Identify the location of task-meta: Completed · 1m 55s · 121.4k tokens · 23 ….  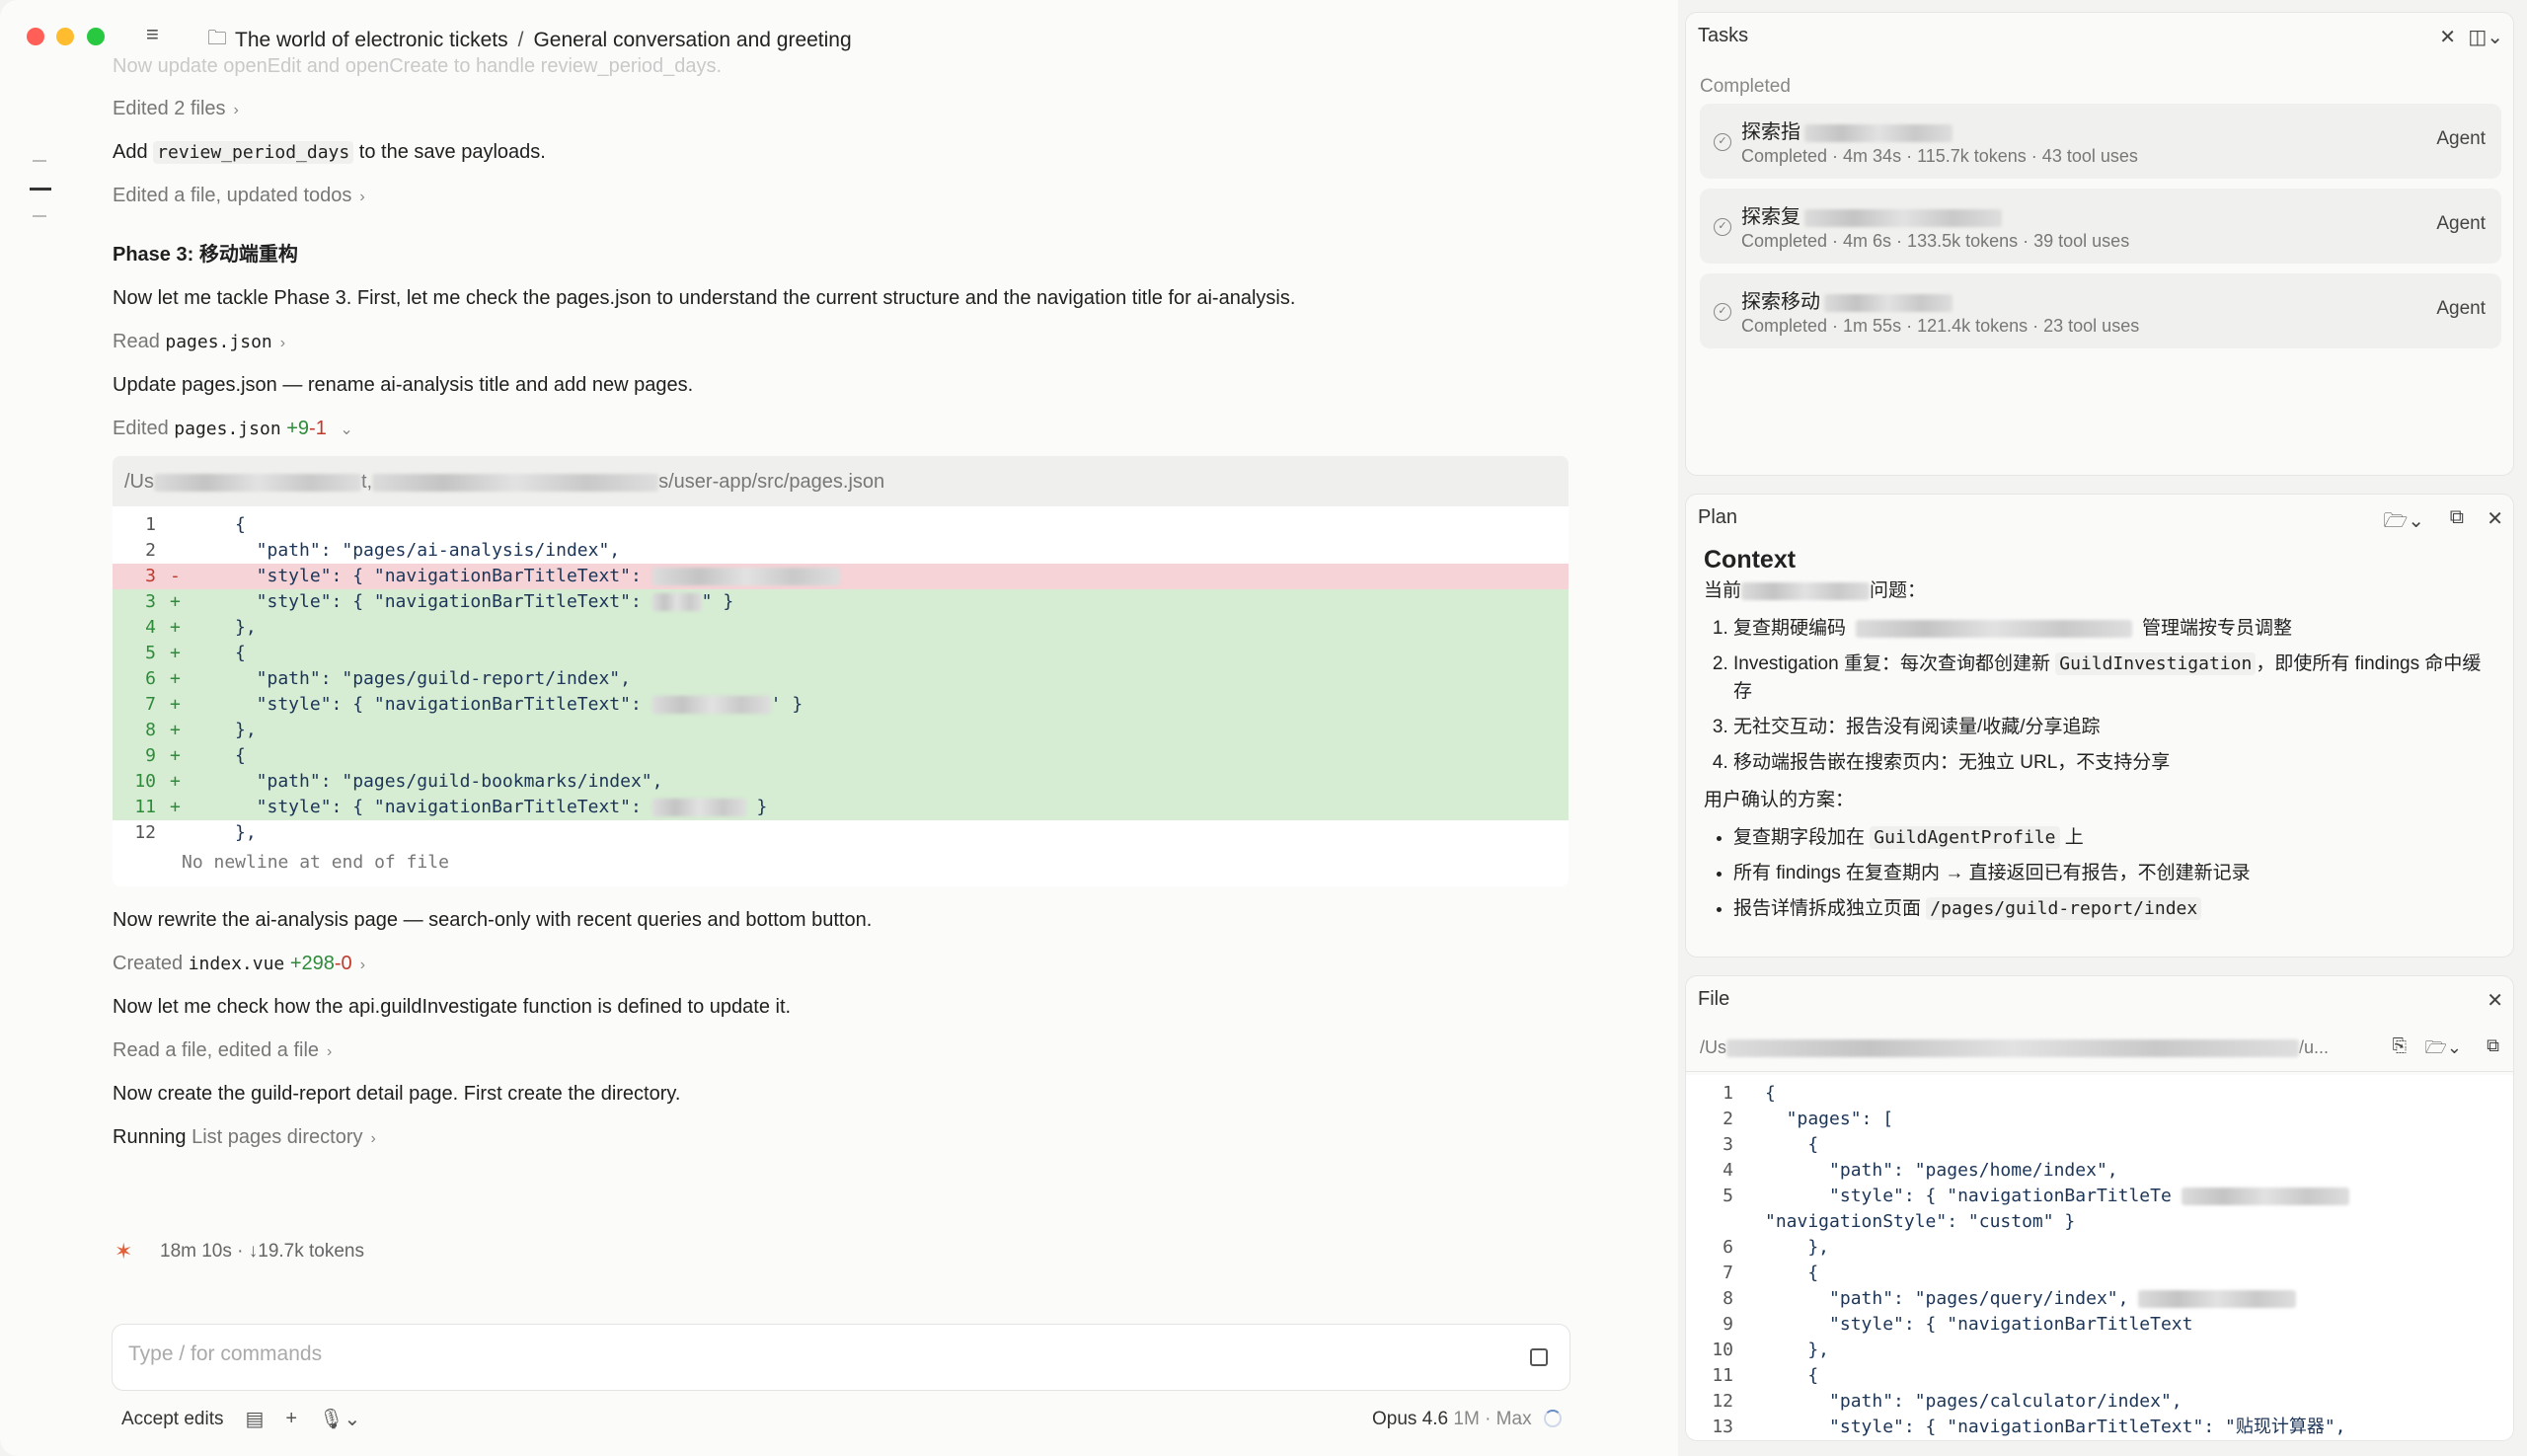
(1940, 326).